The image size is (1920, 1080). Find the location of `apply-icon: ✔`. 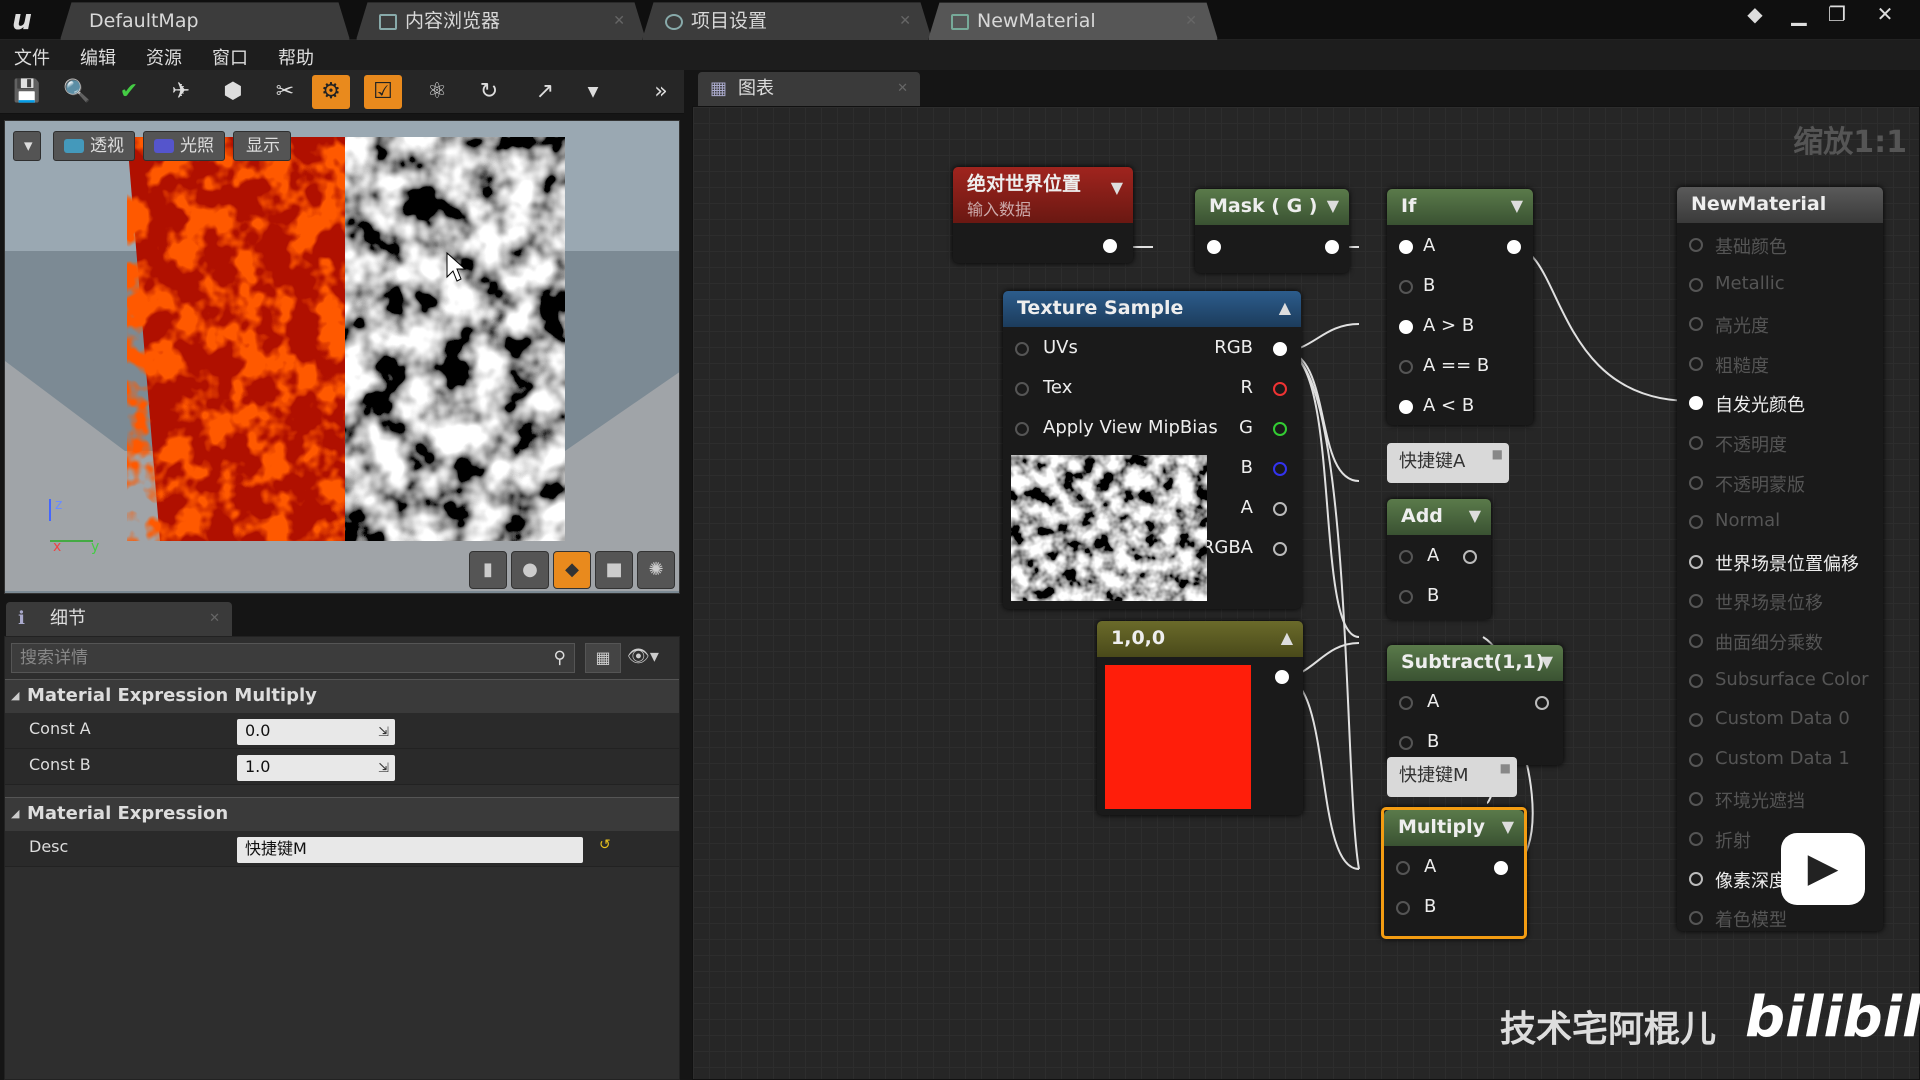

apply-icon: ✔ is located at coordinates (129, 92).